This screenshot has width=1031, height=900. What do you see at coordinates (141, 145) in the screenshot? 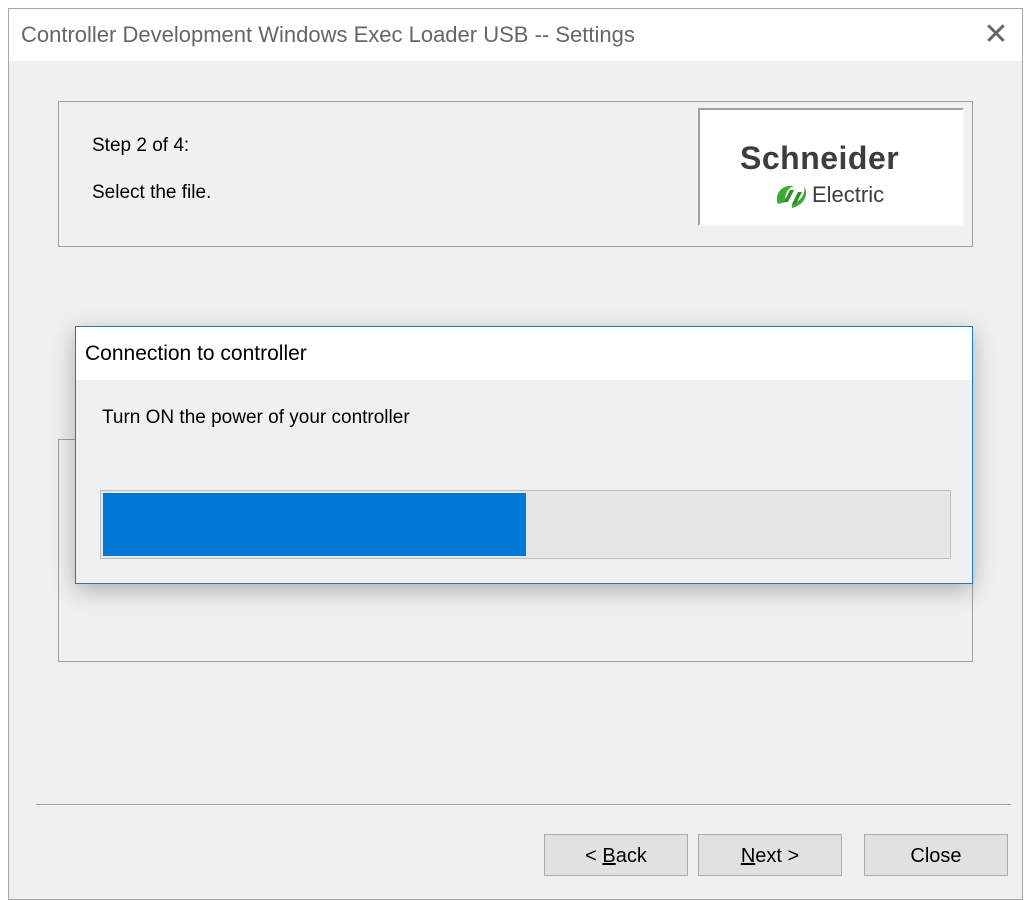
I see `step-label: Step 2 of 4:` at bounding box center [141, 145].